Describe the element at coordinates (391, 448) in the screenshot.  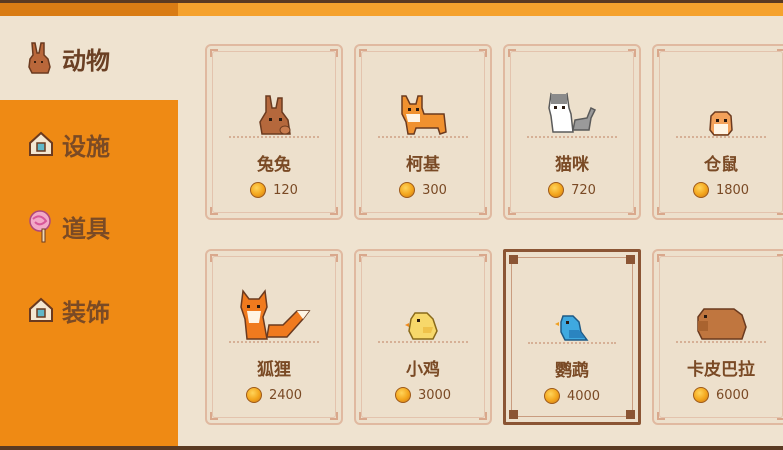
I see `bottom-bar` at that location.